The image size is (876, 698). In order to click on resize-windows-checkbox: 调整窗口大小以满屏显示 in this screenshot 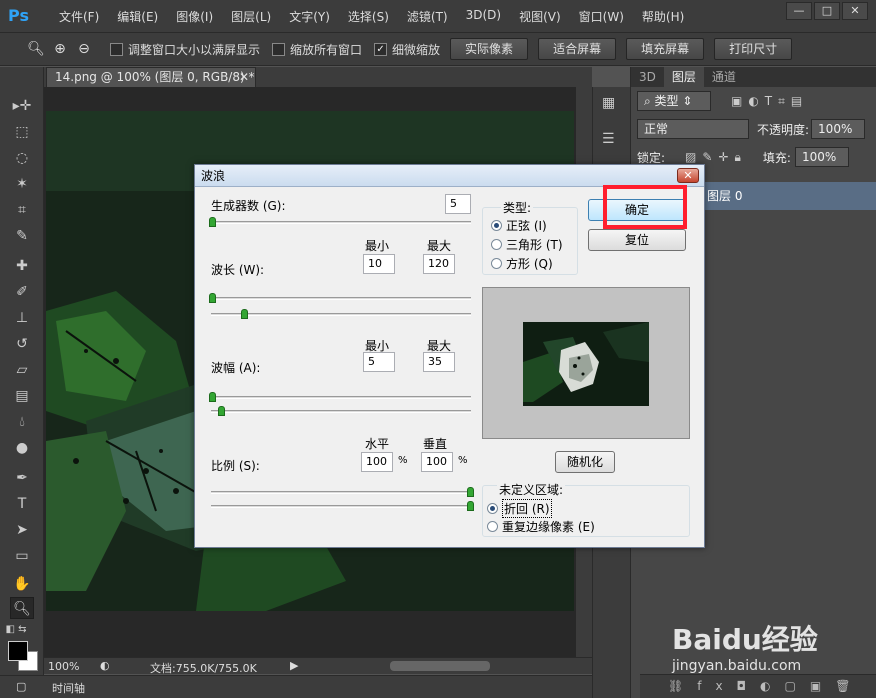, I will do `click(185, 49)`.